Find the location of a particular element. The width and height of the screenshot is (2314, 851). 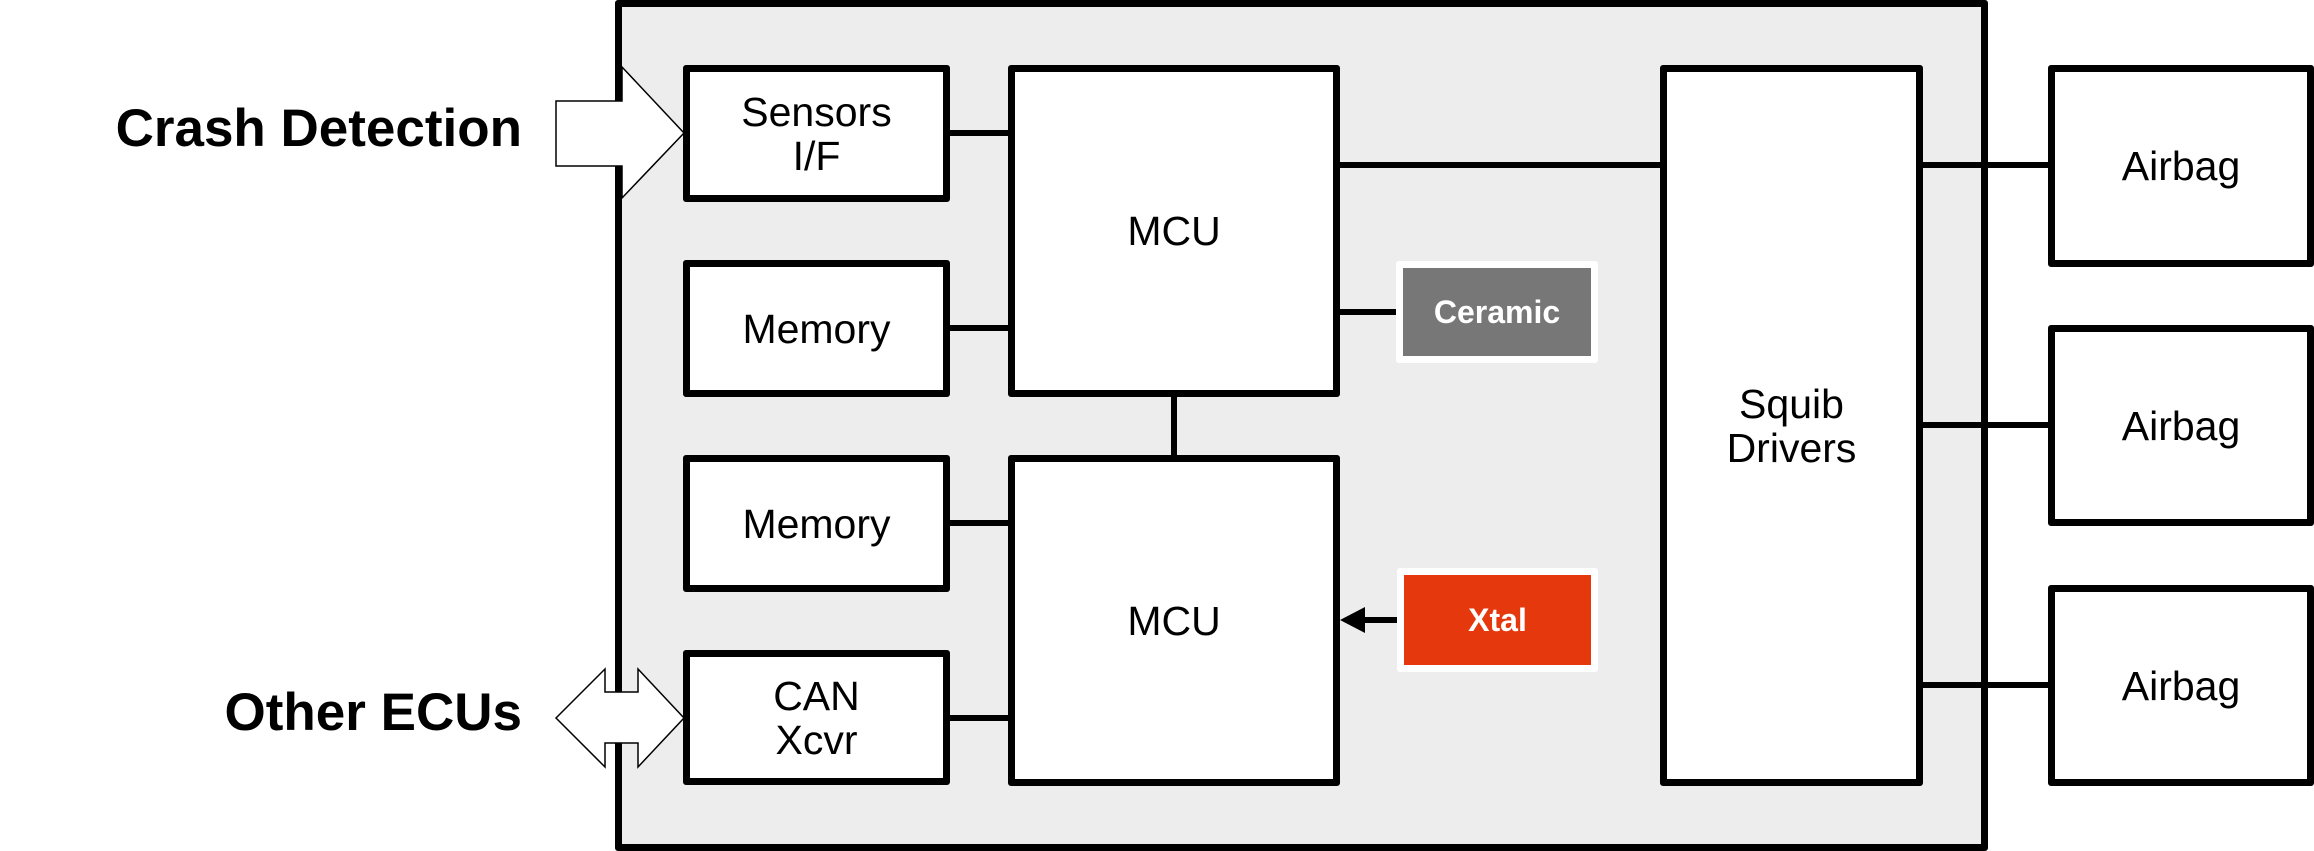

crash-detection-input-arrow-icon is located at coordinates (620, 132).